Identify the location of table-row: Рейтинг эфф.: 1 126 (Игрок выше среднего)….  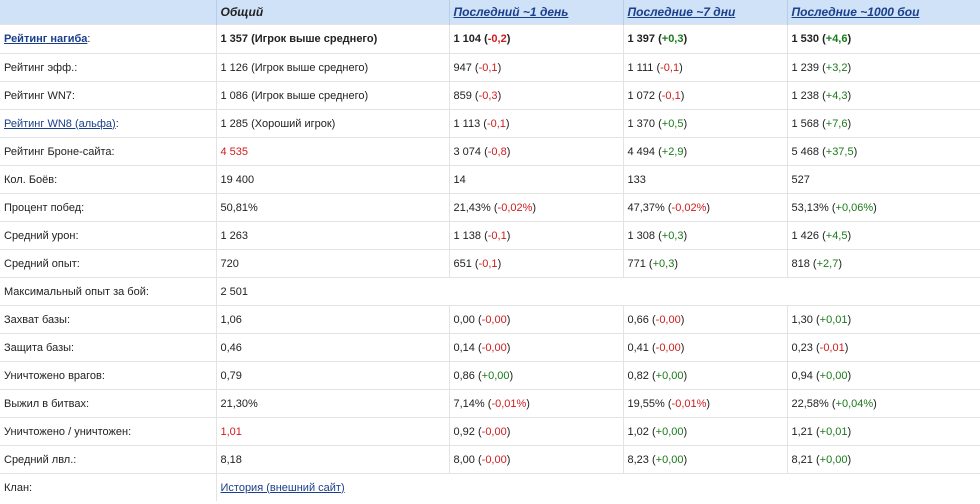
(490, 67).